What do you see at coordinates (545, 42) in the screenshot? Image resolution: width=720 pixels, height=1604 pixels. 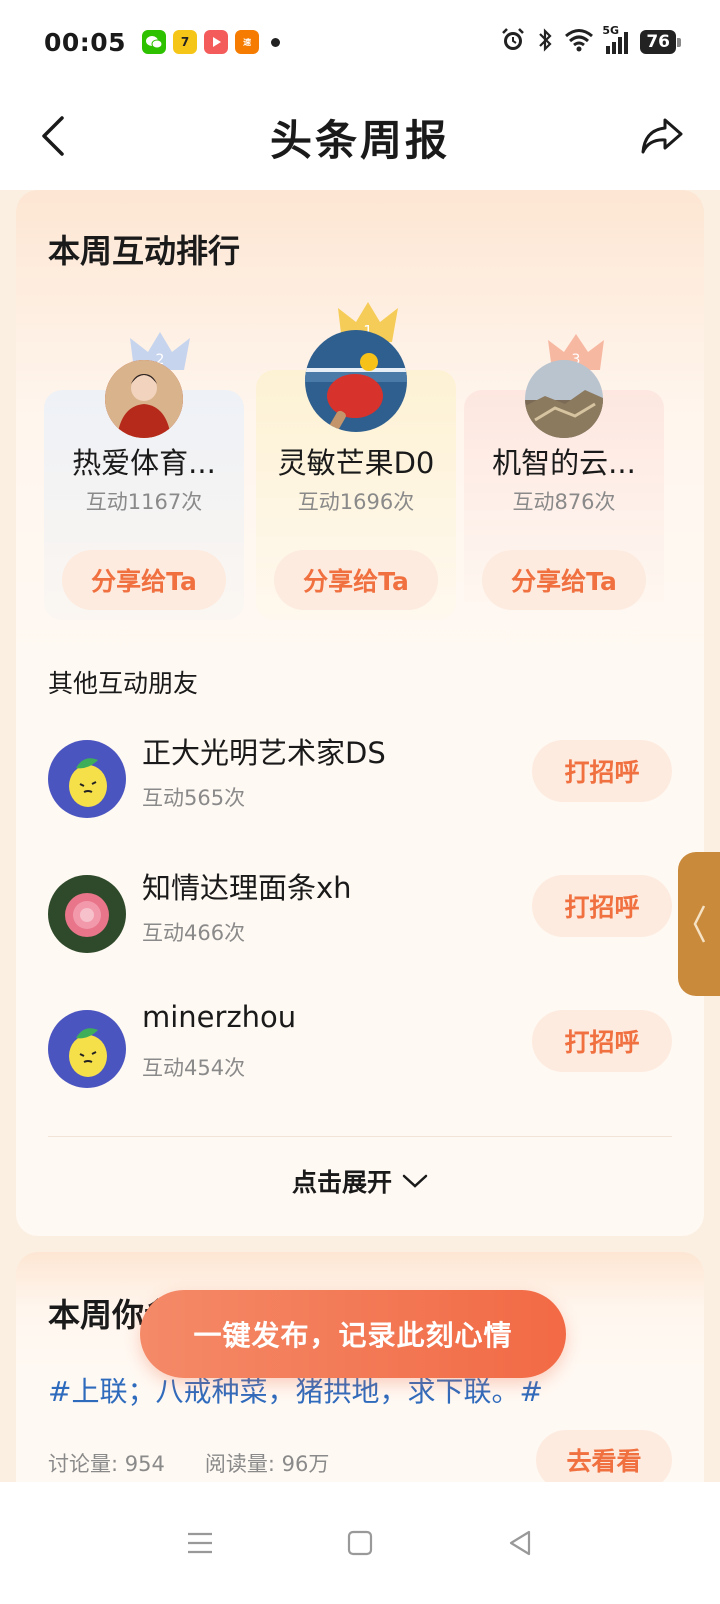 I see `bluetooth-icon` at bounding box center [545, 42].